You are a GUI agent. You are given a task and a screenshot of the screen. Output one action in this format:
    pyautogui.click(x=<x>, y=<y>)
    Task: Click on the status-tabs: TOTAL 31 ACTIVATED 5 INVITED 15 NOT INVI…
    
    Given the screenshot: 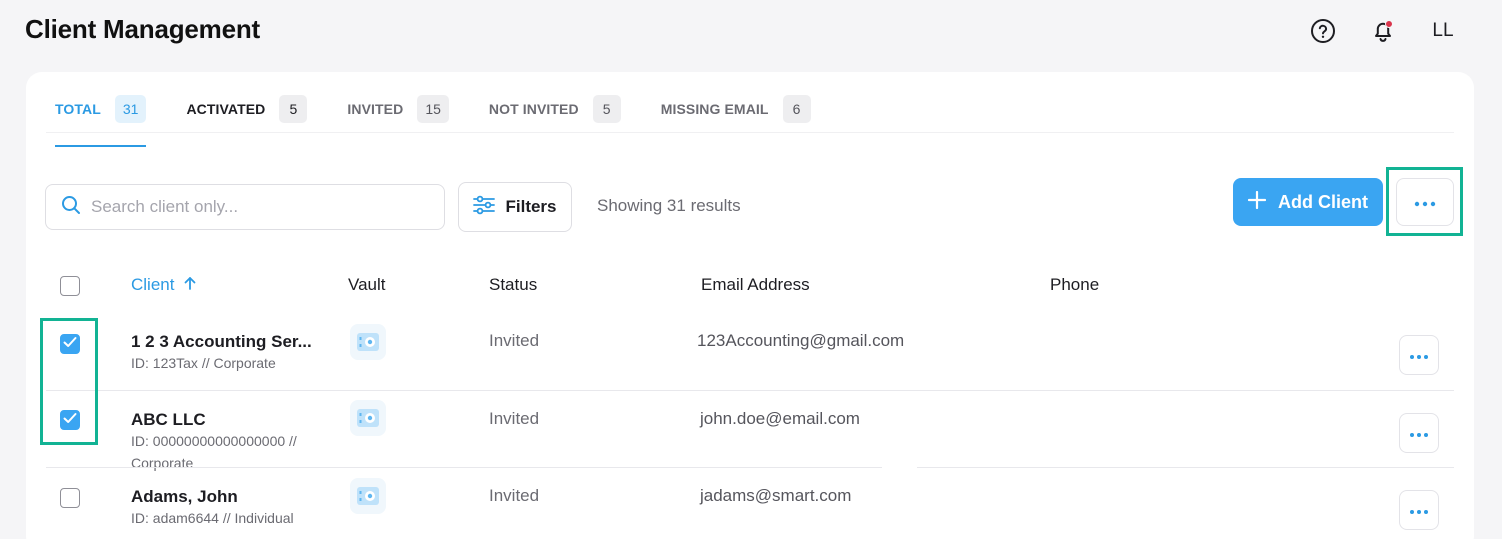 What is the action you would take?
    pyautogui.click(x=453, y=117)
    